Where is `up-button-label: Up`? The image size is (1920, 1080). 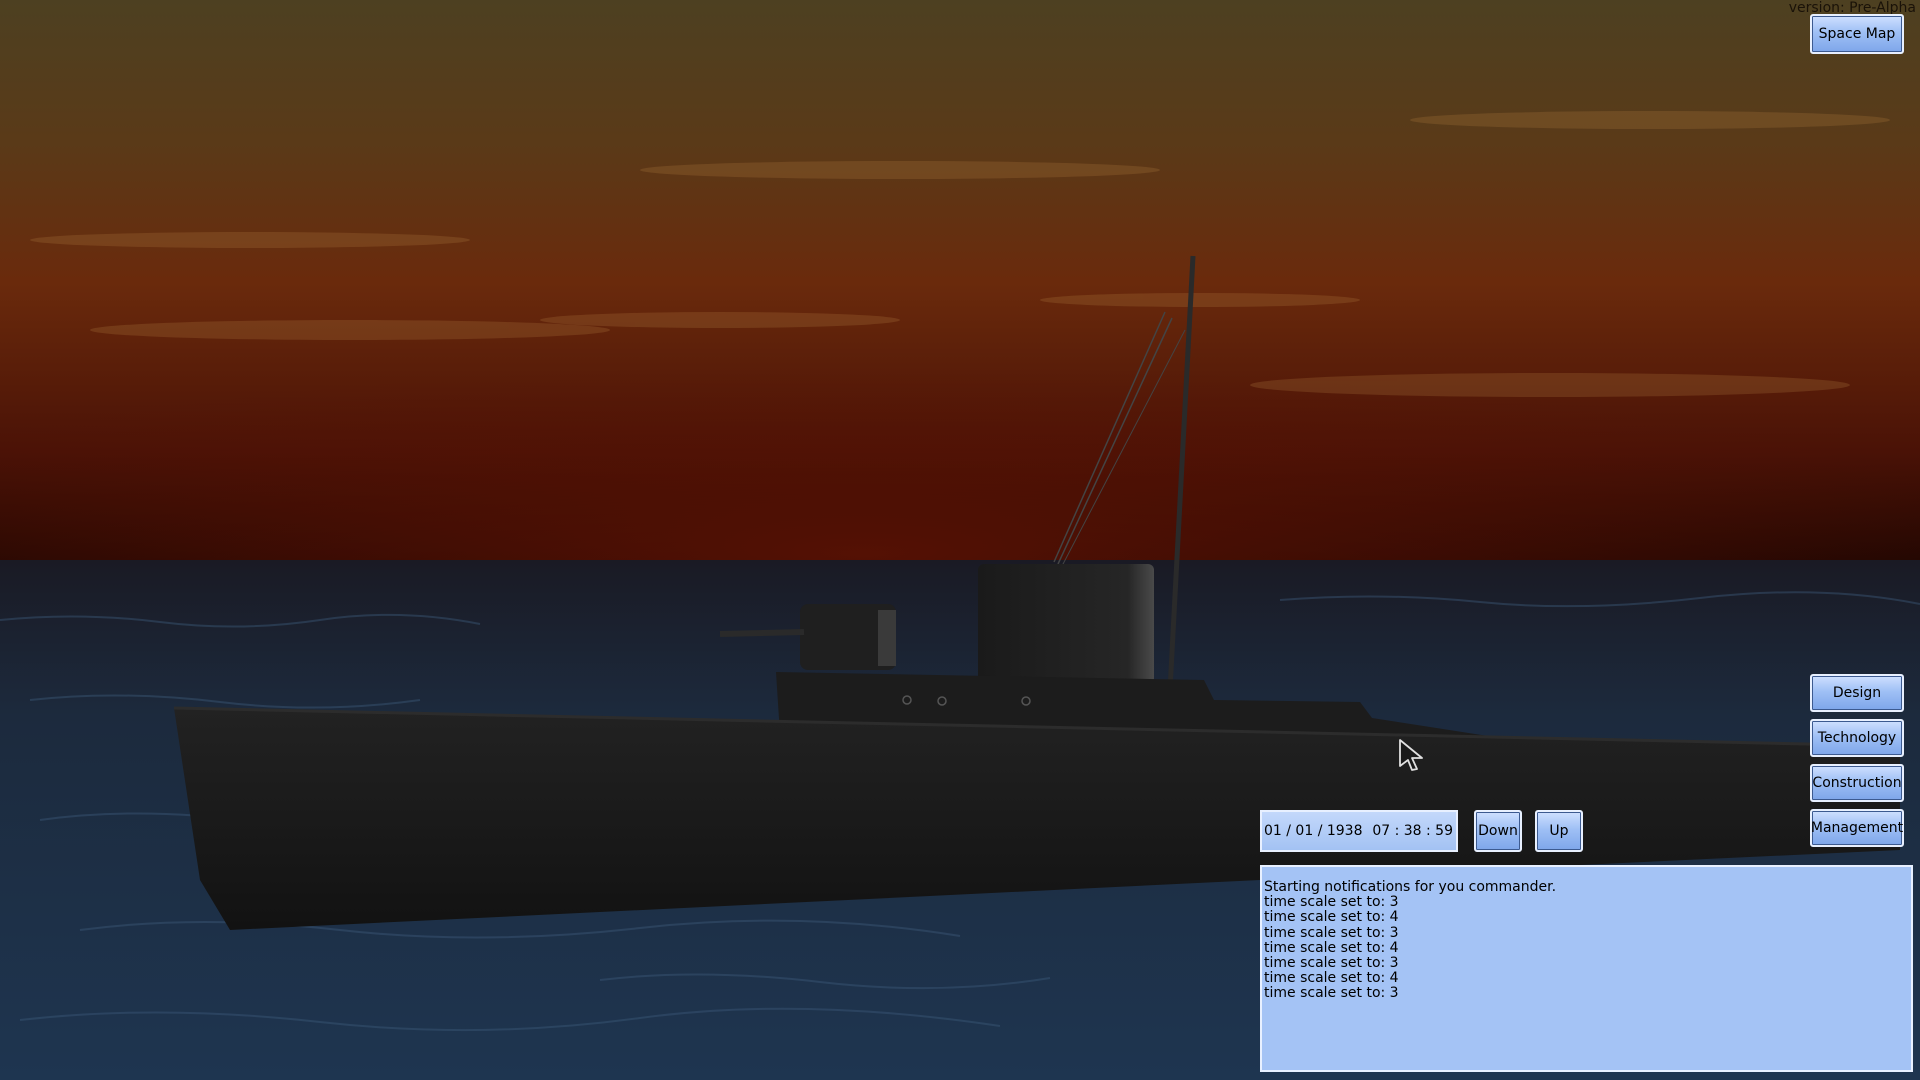 up-button-label: Up is located at coordinates (1559, 831).